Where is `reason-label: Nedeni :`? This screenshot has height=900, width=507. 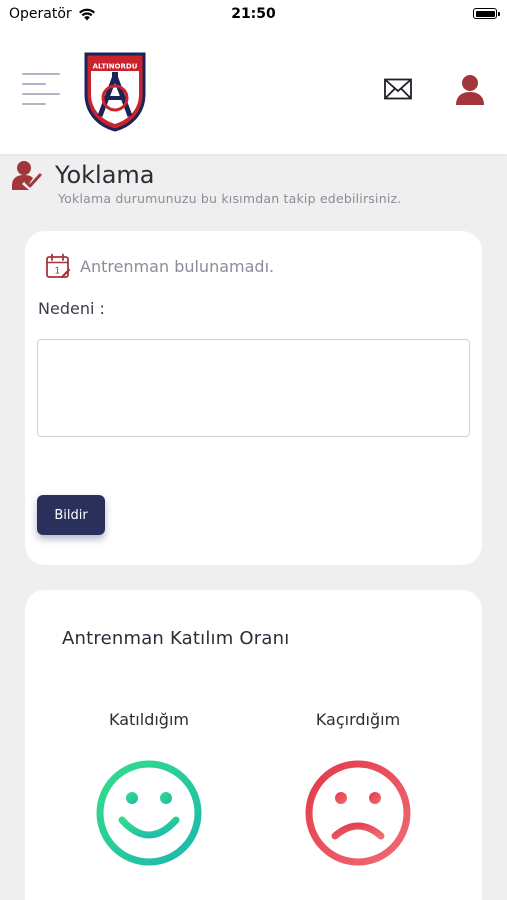
reason-label: Nedeni : is located at coordinates (71, 308).